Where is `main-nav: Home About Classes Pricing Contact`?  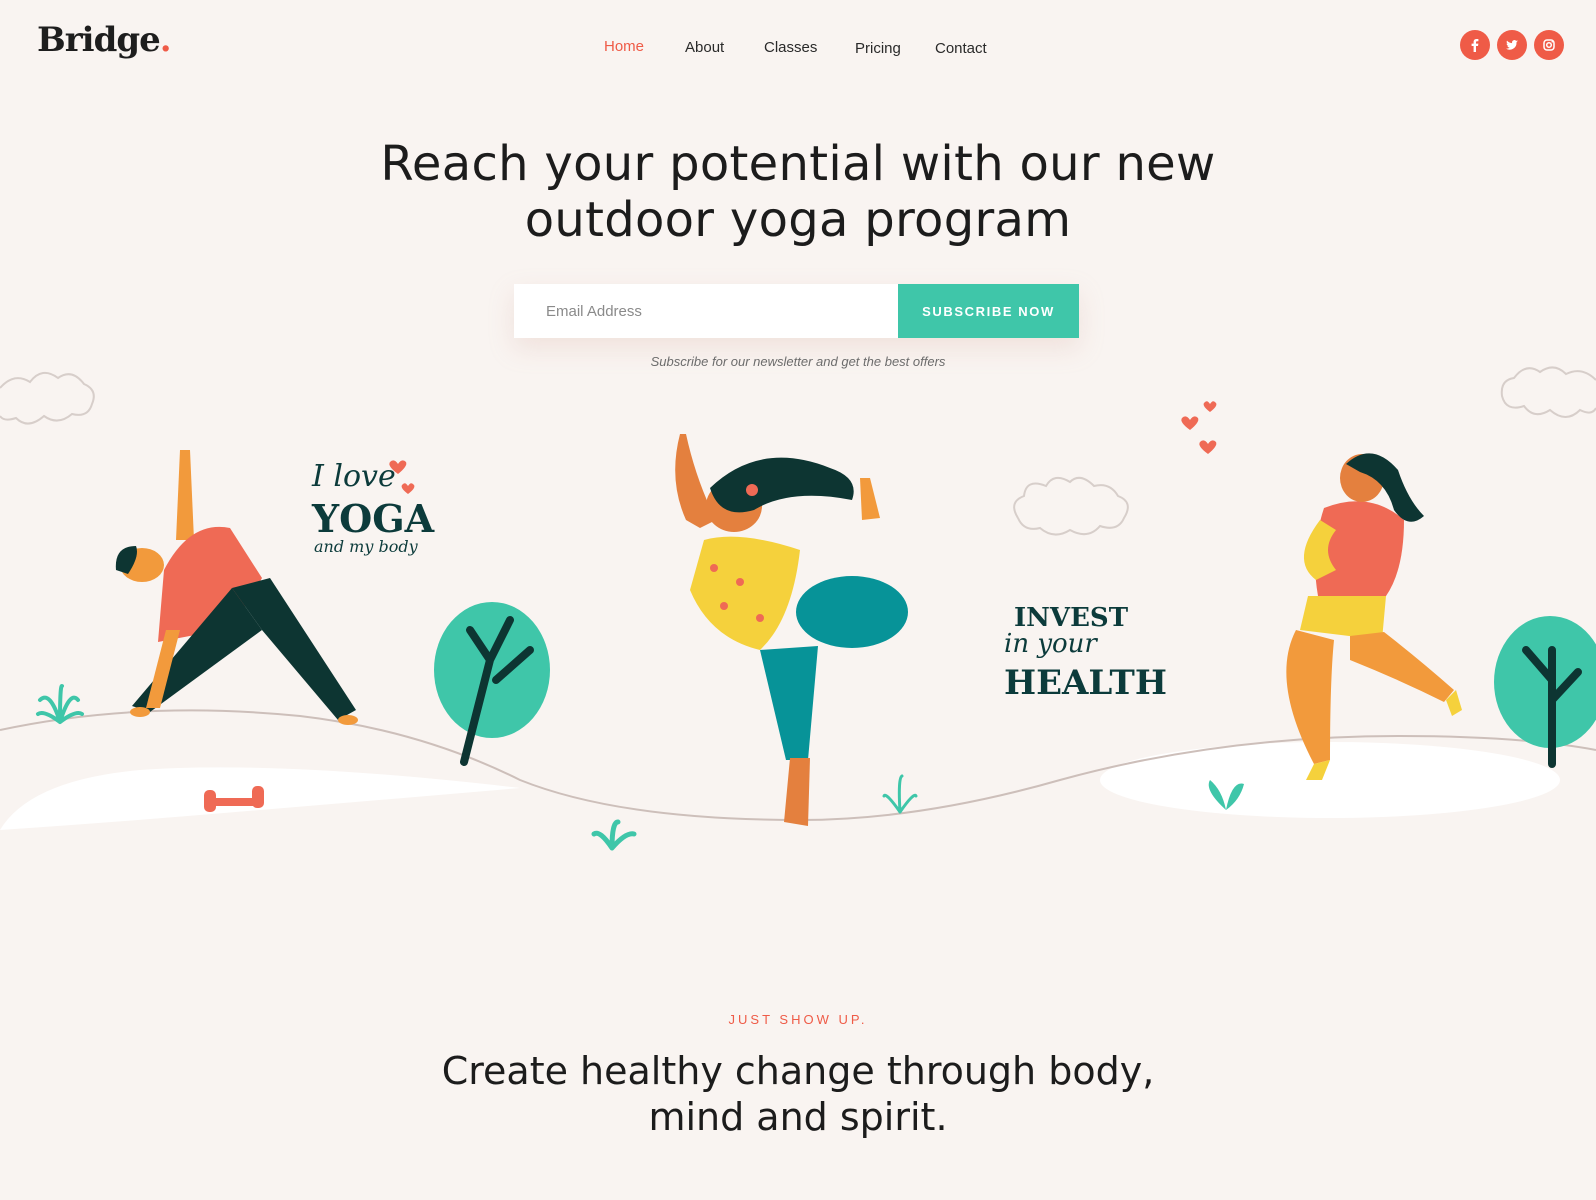 main-nav: Home About Classes Pricing Contact is located at coordinates (798, 48).